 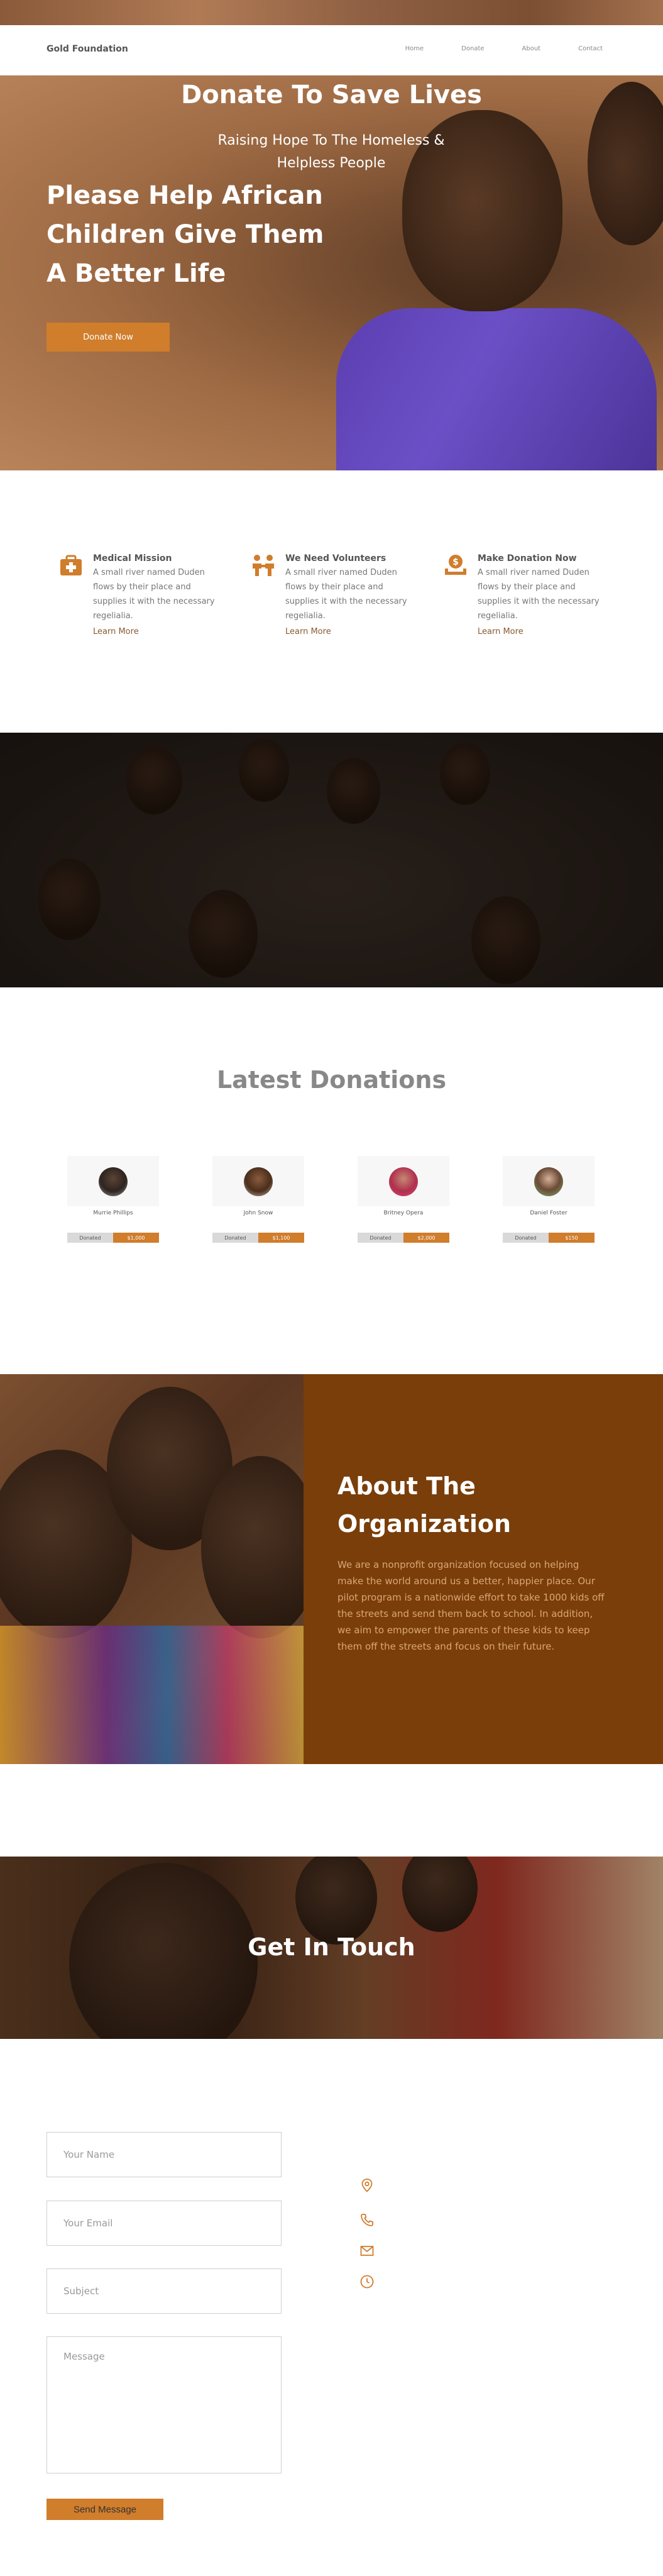 I want to click on about-title: About The Organization, so click(x=425, y=1505).